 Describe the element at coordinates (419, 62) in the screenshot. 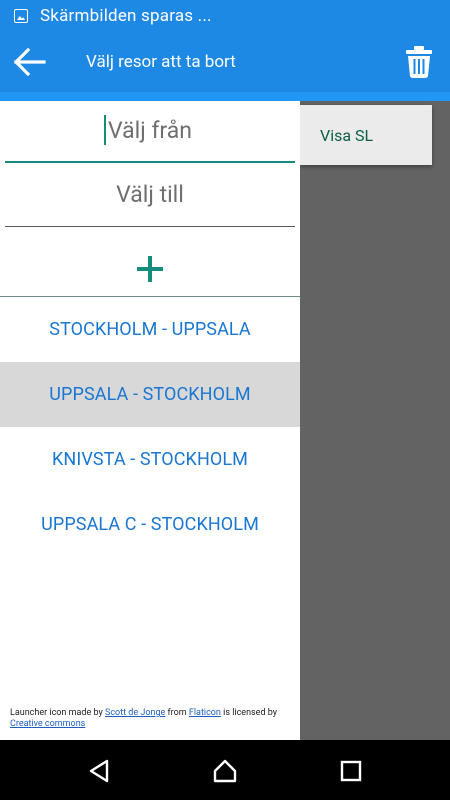

I see `trash-icon` at that location.